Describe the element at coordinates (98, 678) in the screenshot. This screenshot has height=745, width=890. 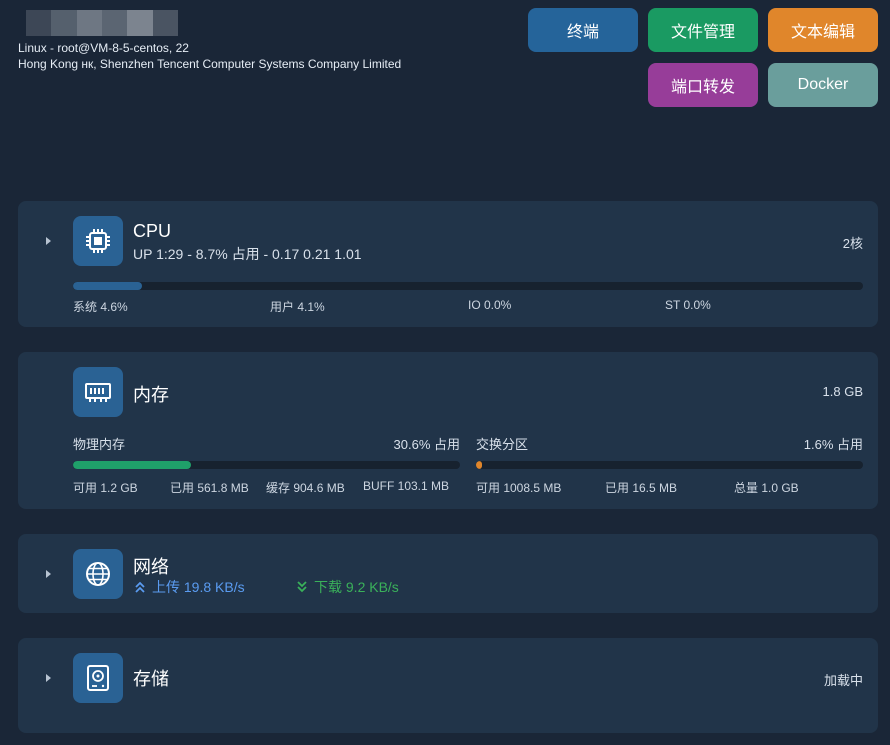
I see `disk-icon` at that location.